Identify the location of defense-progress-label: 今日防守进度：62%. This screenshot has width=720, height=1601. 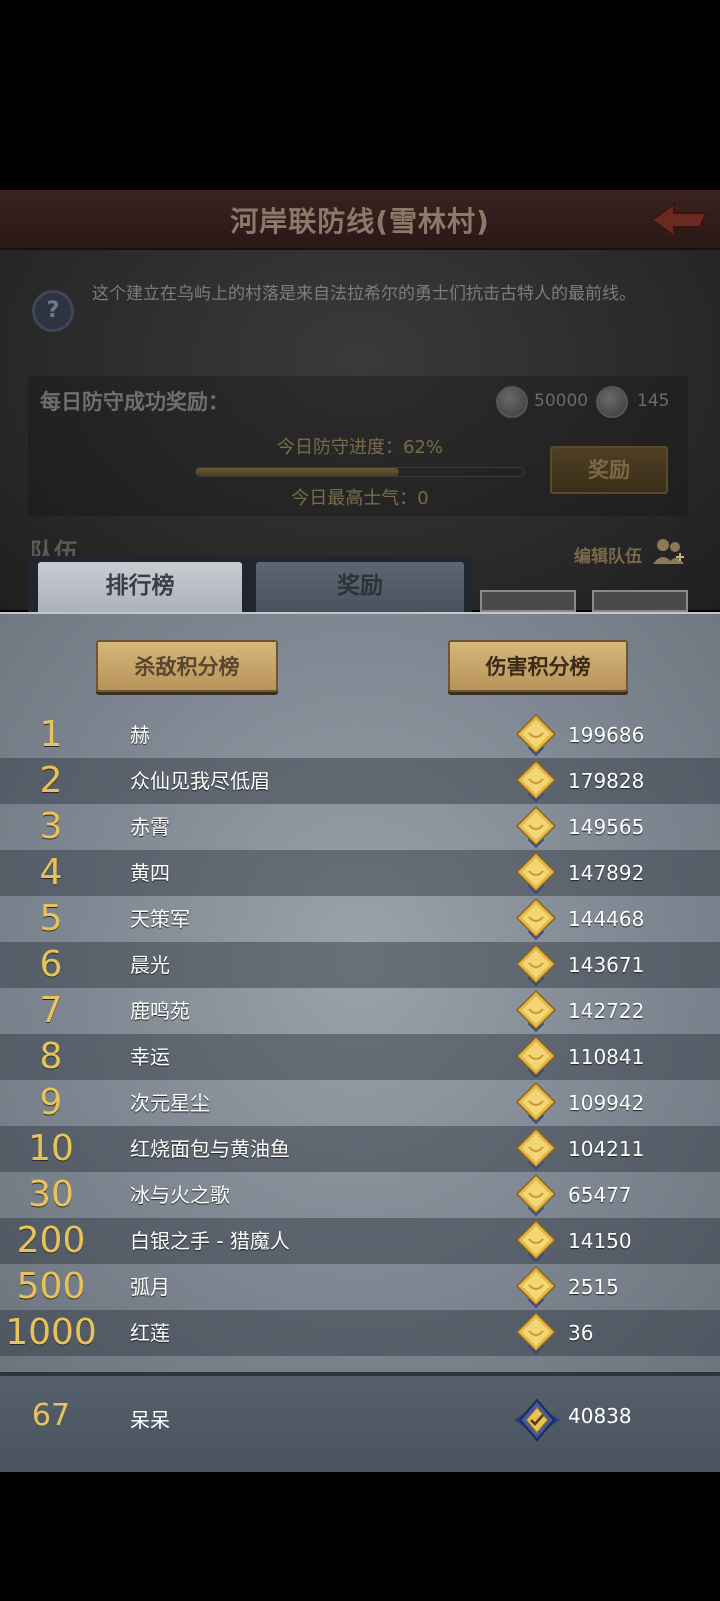
(359, 447).